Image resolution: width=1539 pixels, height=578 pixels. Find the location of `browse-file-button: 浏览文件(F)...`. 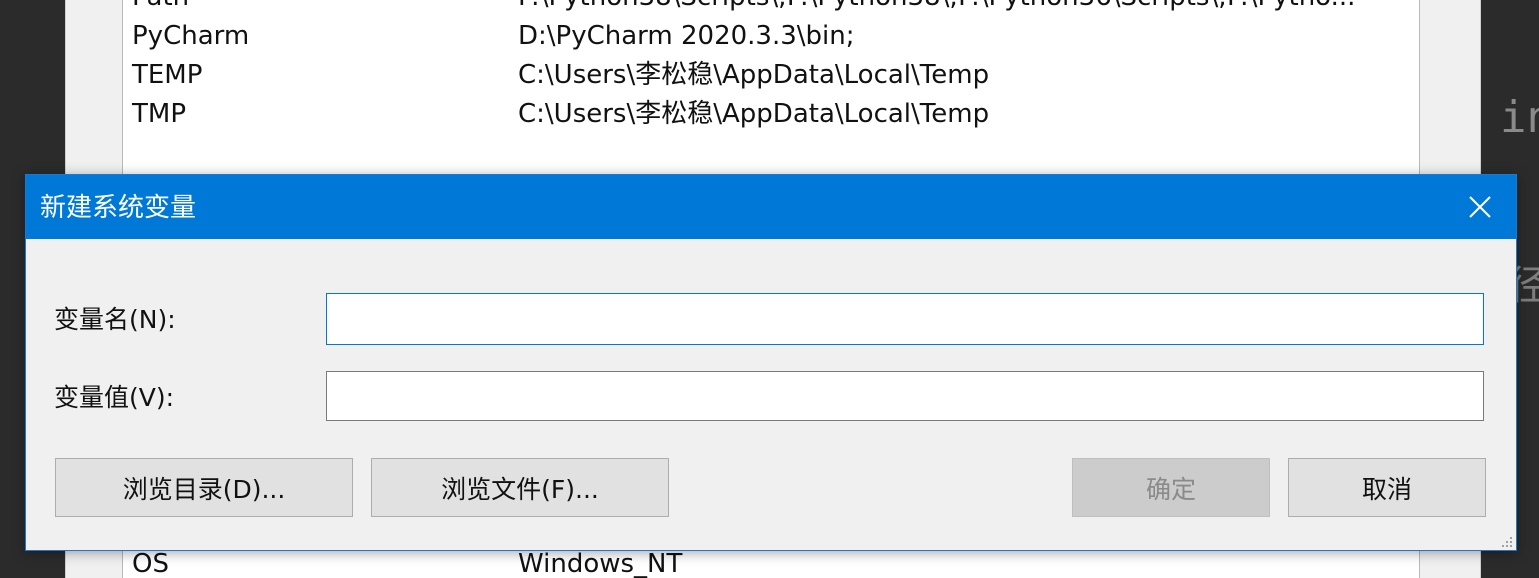

browse-file-button: 浏览文件(F)... is located at coordinates (520, 487).